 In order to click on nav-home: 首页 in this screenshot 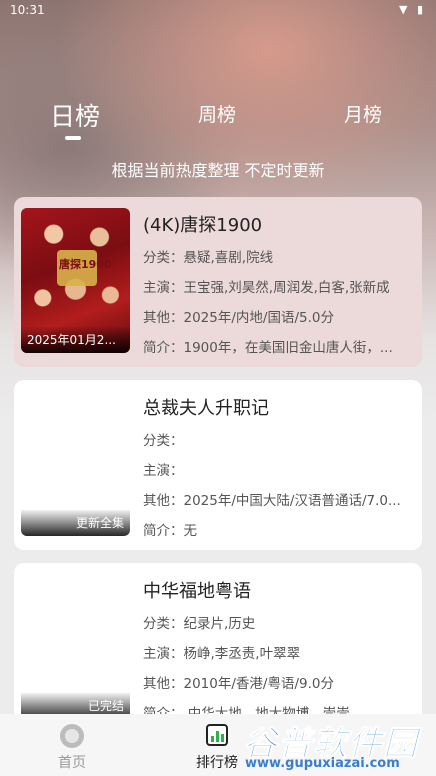, I will do `click(72, 745)`.